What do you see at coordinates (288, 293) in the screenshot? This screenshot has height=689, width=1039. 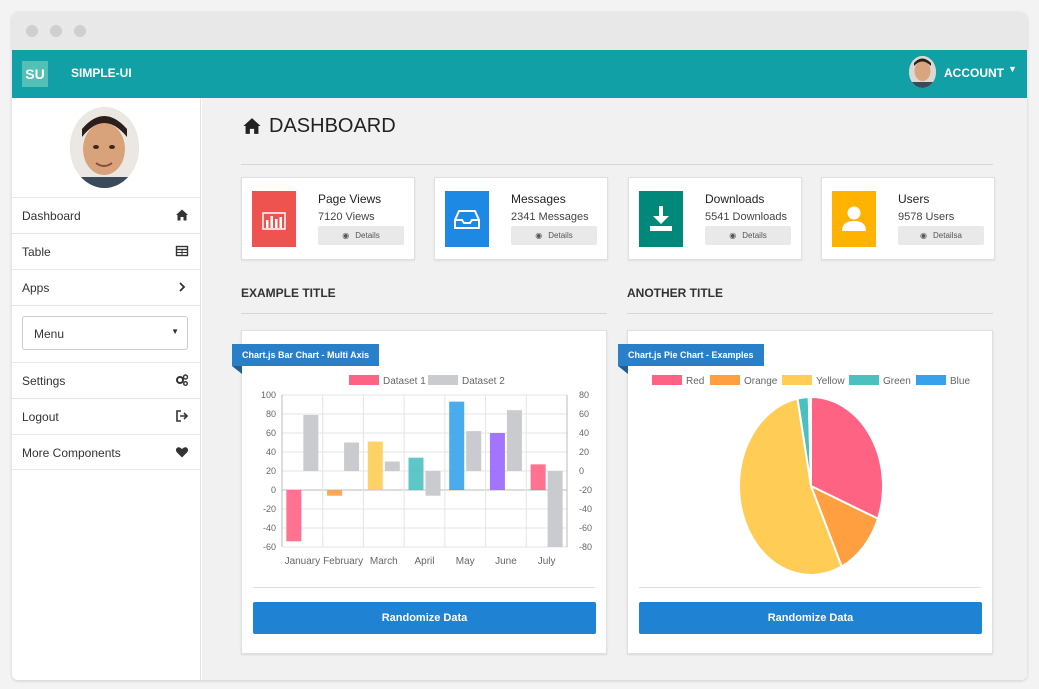 I see `section-title-left: EXAMPLE TITLE` at bounding box center [288, 293].